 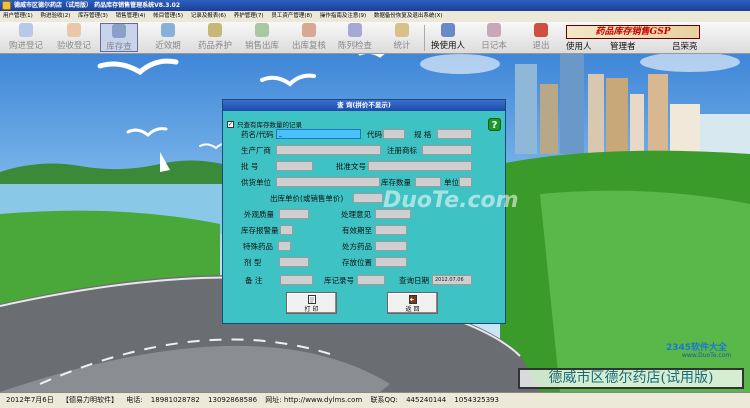 What do you see at coordinates (391, 230) in the screenshot?
I see `valid-until-field` at bounding box center [391, 230].